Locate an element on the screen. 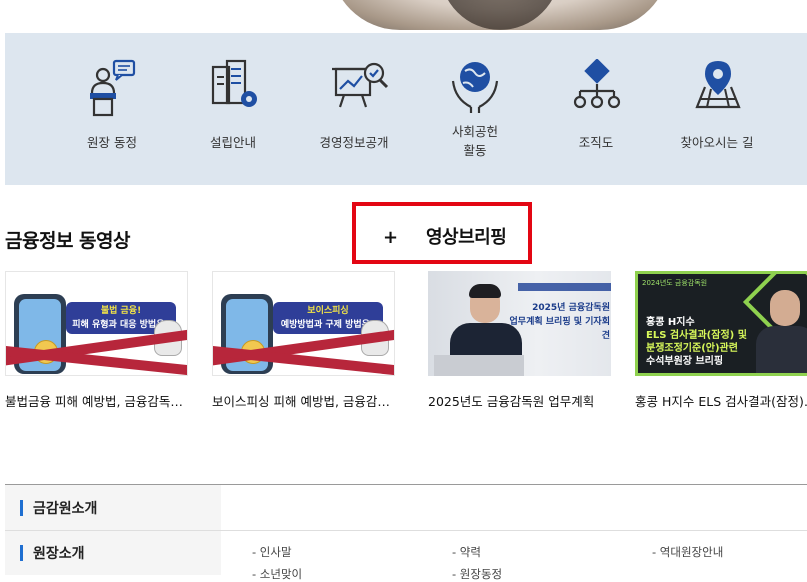  quick-label: 설립안내 is located at coordinates (232, 142).